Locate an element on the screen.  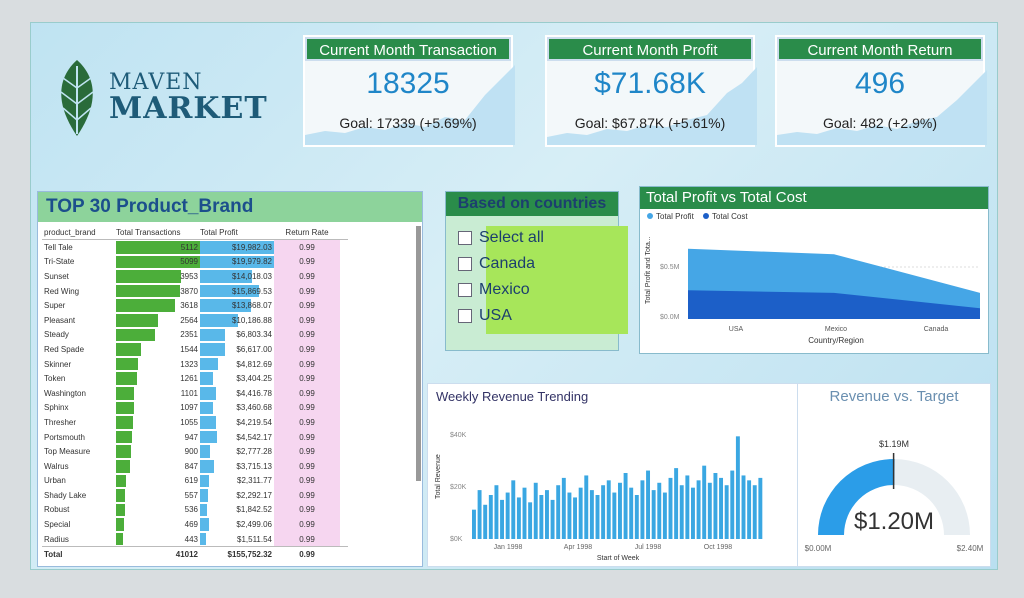
column-header: product_brand is located at coordinates (79, 232).